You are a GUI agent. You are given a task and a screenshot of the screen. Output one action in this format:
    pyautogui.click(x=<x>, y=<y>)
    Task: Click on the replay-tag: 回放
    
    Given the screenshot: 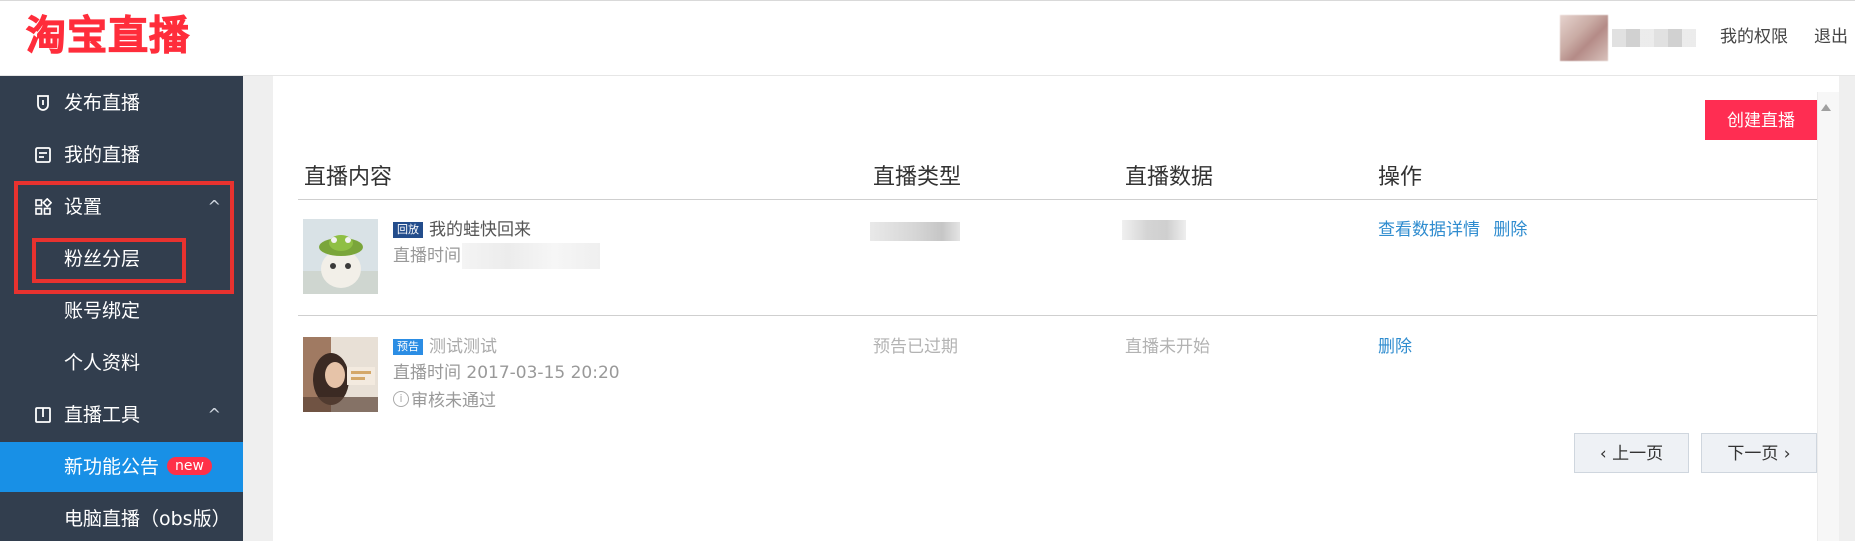 What is the action you would take?
    pyautogui.click(x=408, y=230)
    